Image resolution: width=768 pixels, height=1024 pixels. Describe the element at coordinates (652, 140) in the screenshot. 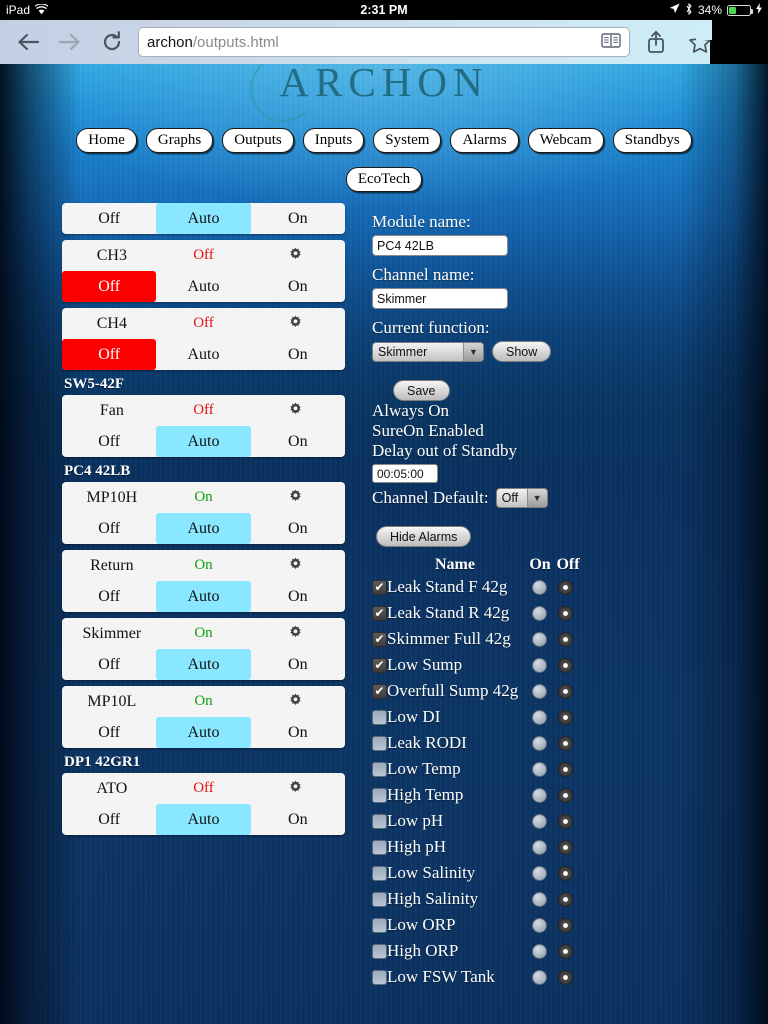

I see `nav-item-standbys: Standbys` at that location.